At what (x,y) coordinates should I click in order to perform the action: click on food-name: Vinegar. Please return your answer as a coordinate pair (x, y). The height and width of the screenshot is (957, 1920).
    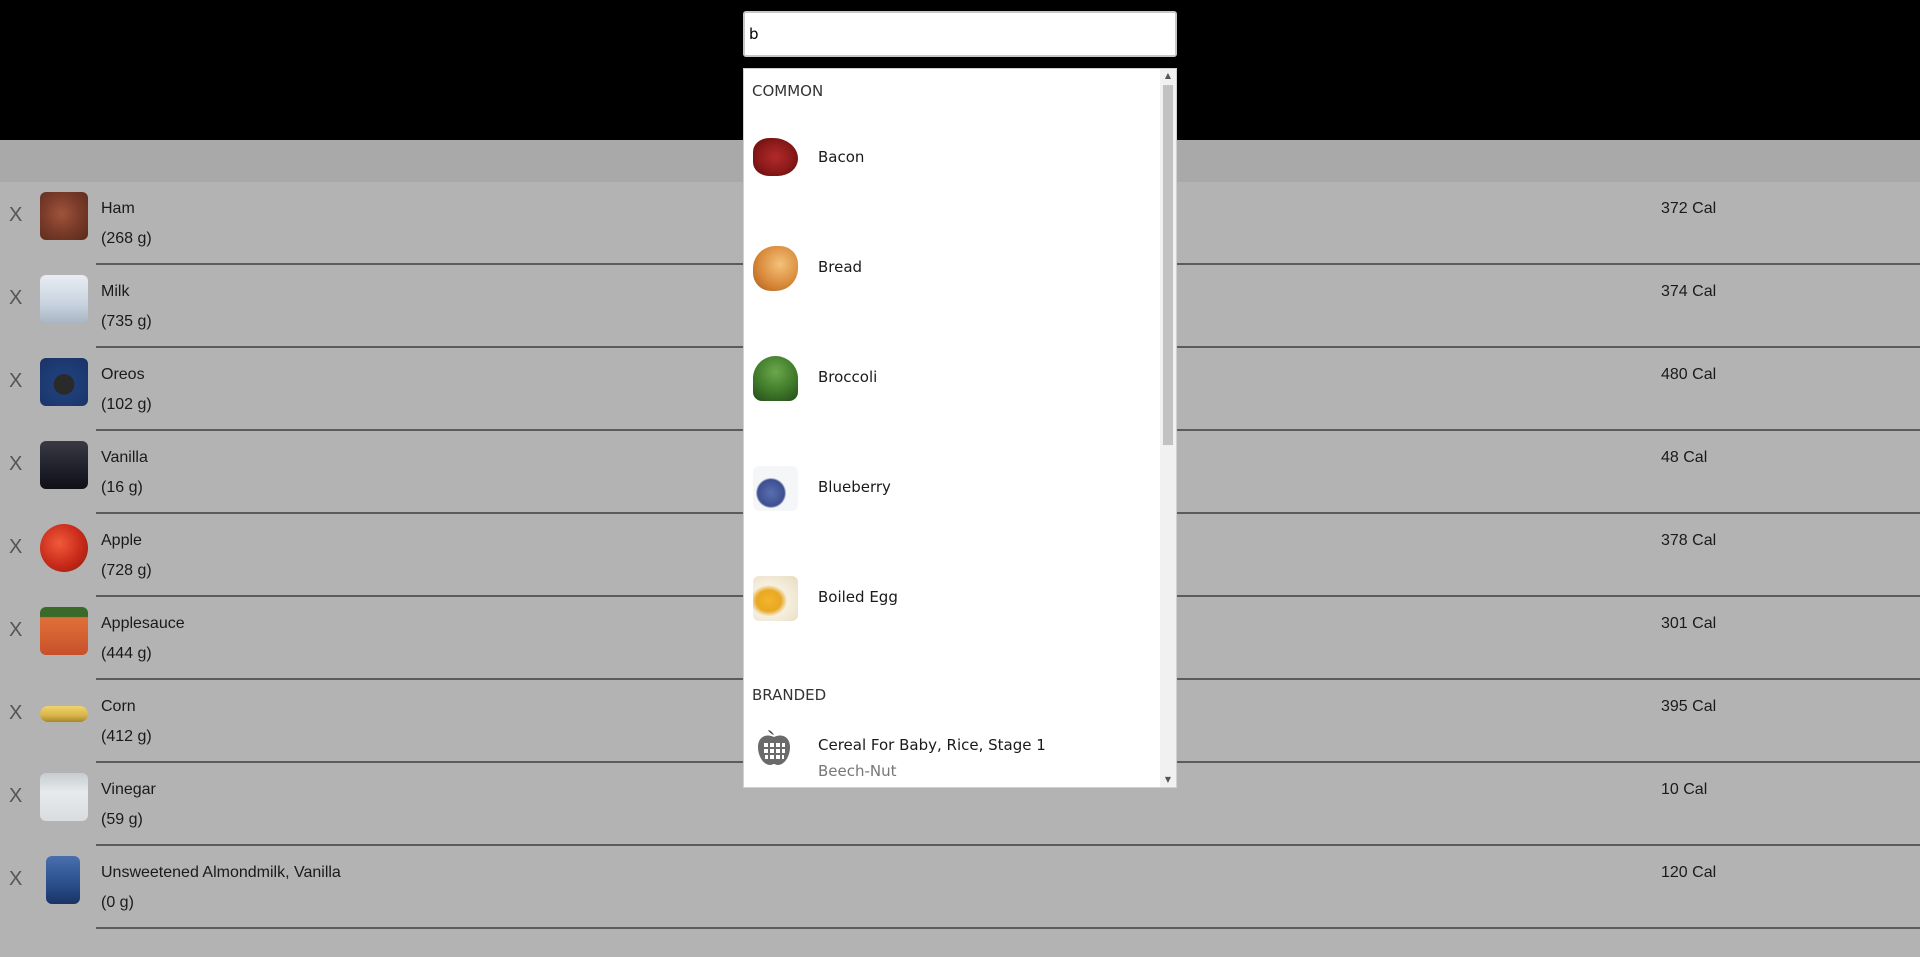
    Looking at the image, I should click on (128, 789).